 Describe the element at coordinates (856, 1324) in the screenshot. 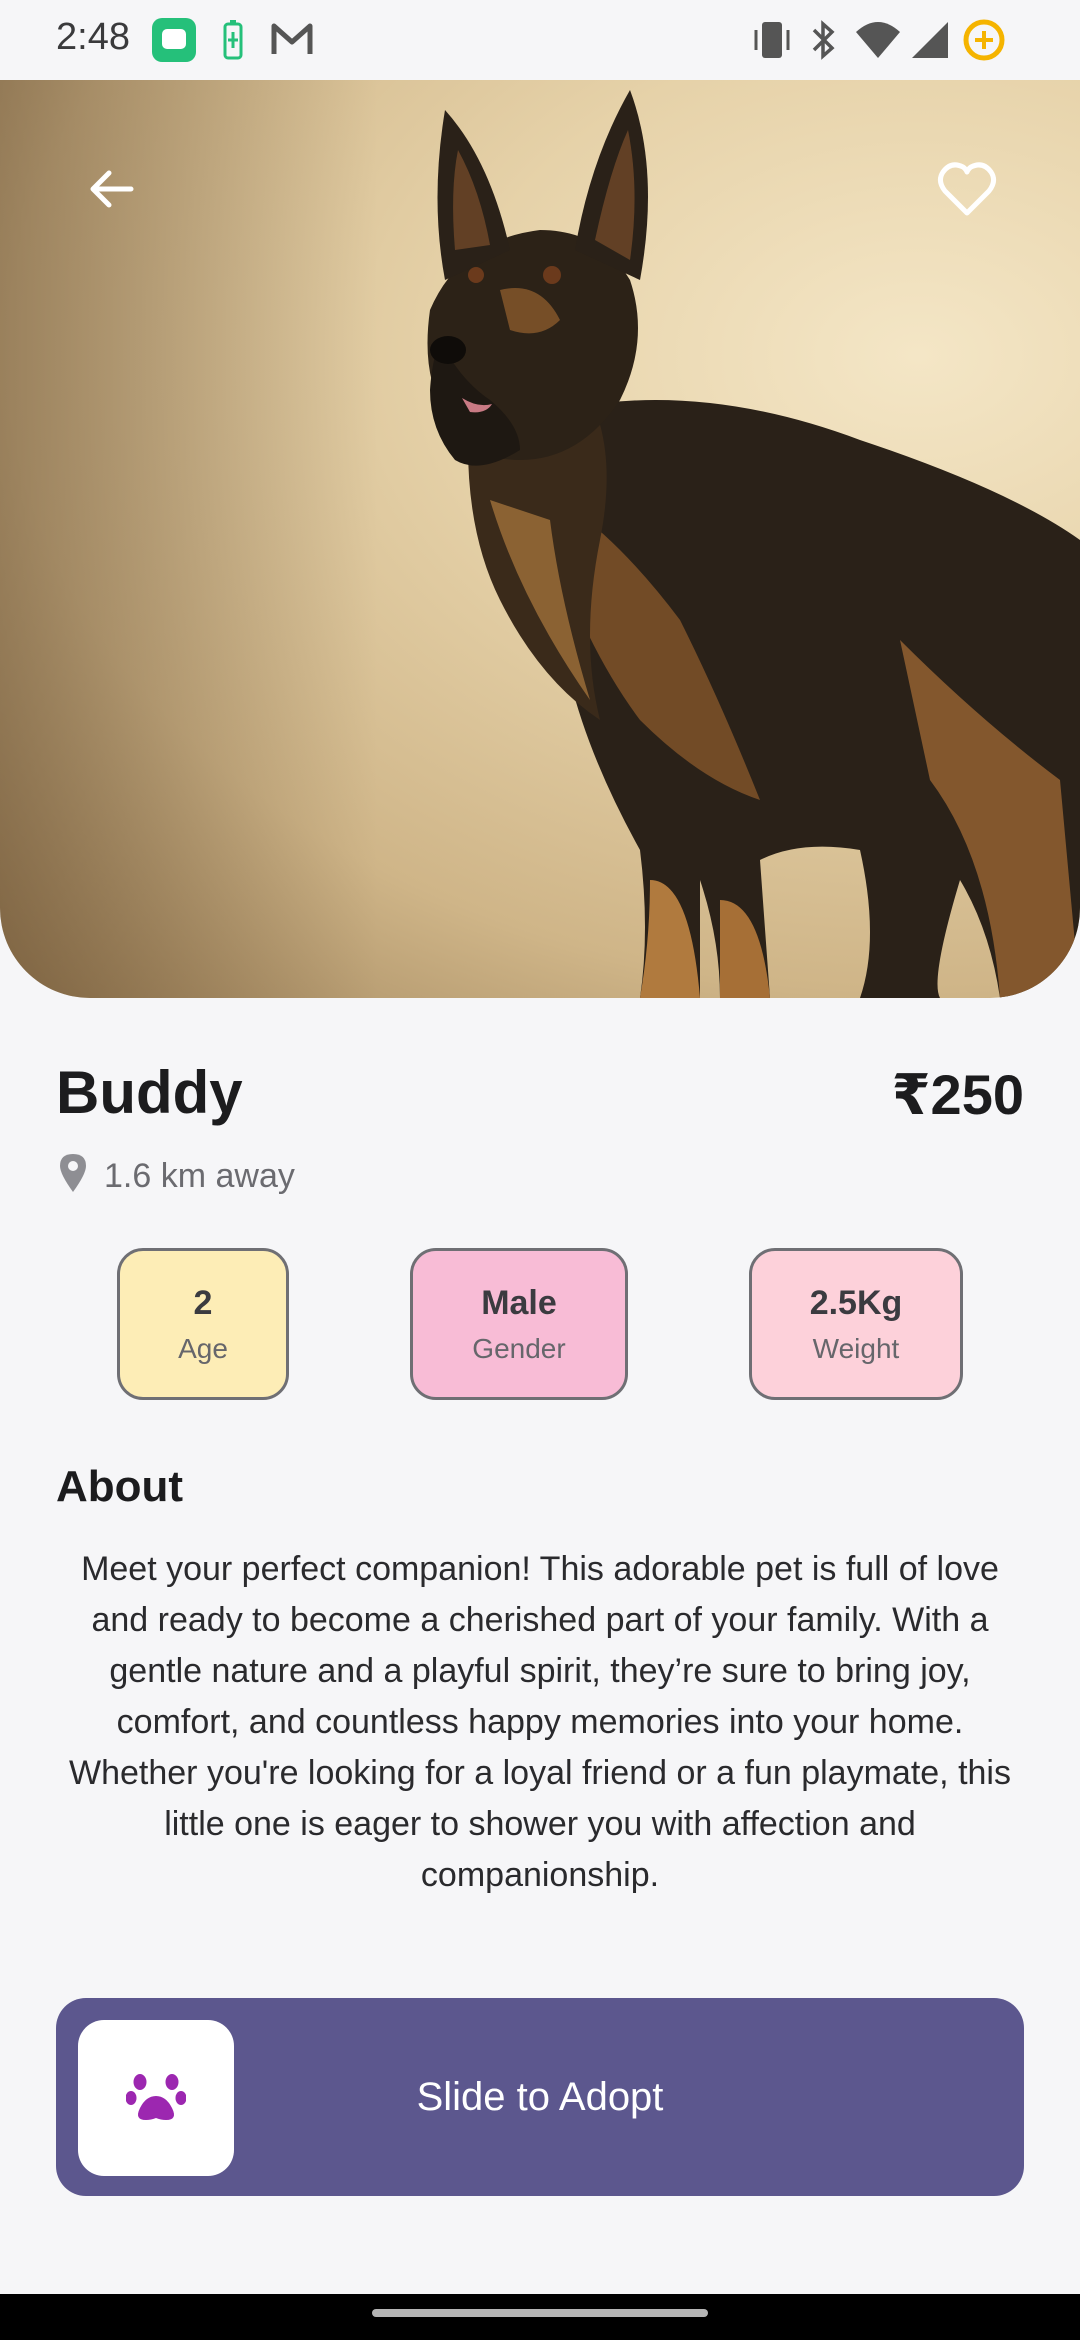

I see `stat-weight: 2.5Kg Weight` at that location.